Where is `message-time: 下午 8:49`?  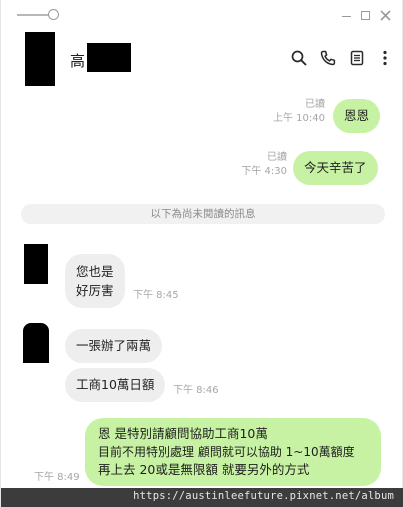
message-time: 下午 8:49 is located at coordinates (57, 477).